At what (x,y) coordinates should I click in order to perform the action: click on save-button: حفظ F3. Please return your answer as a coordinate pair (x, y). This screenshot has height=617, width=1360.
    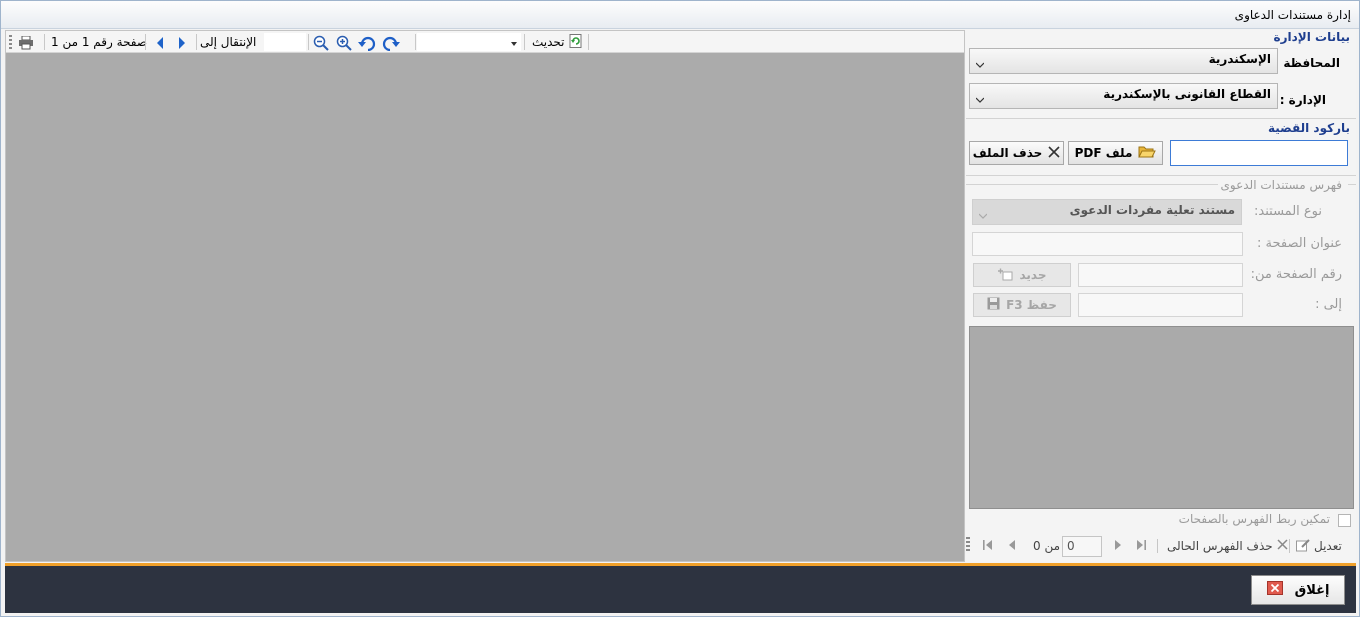
    Looking at the image, I should click on (1022, 305).